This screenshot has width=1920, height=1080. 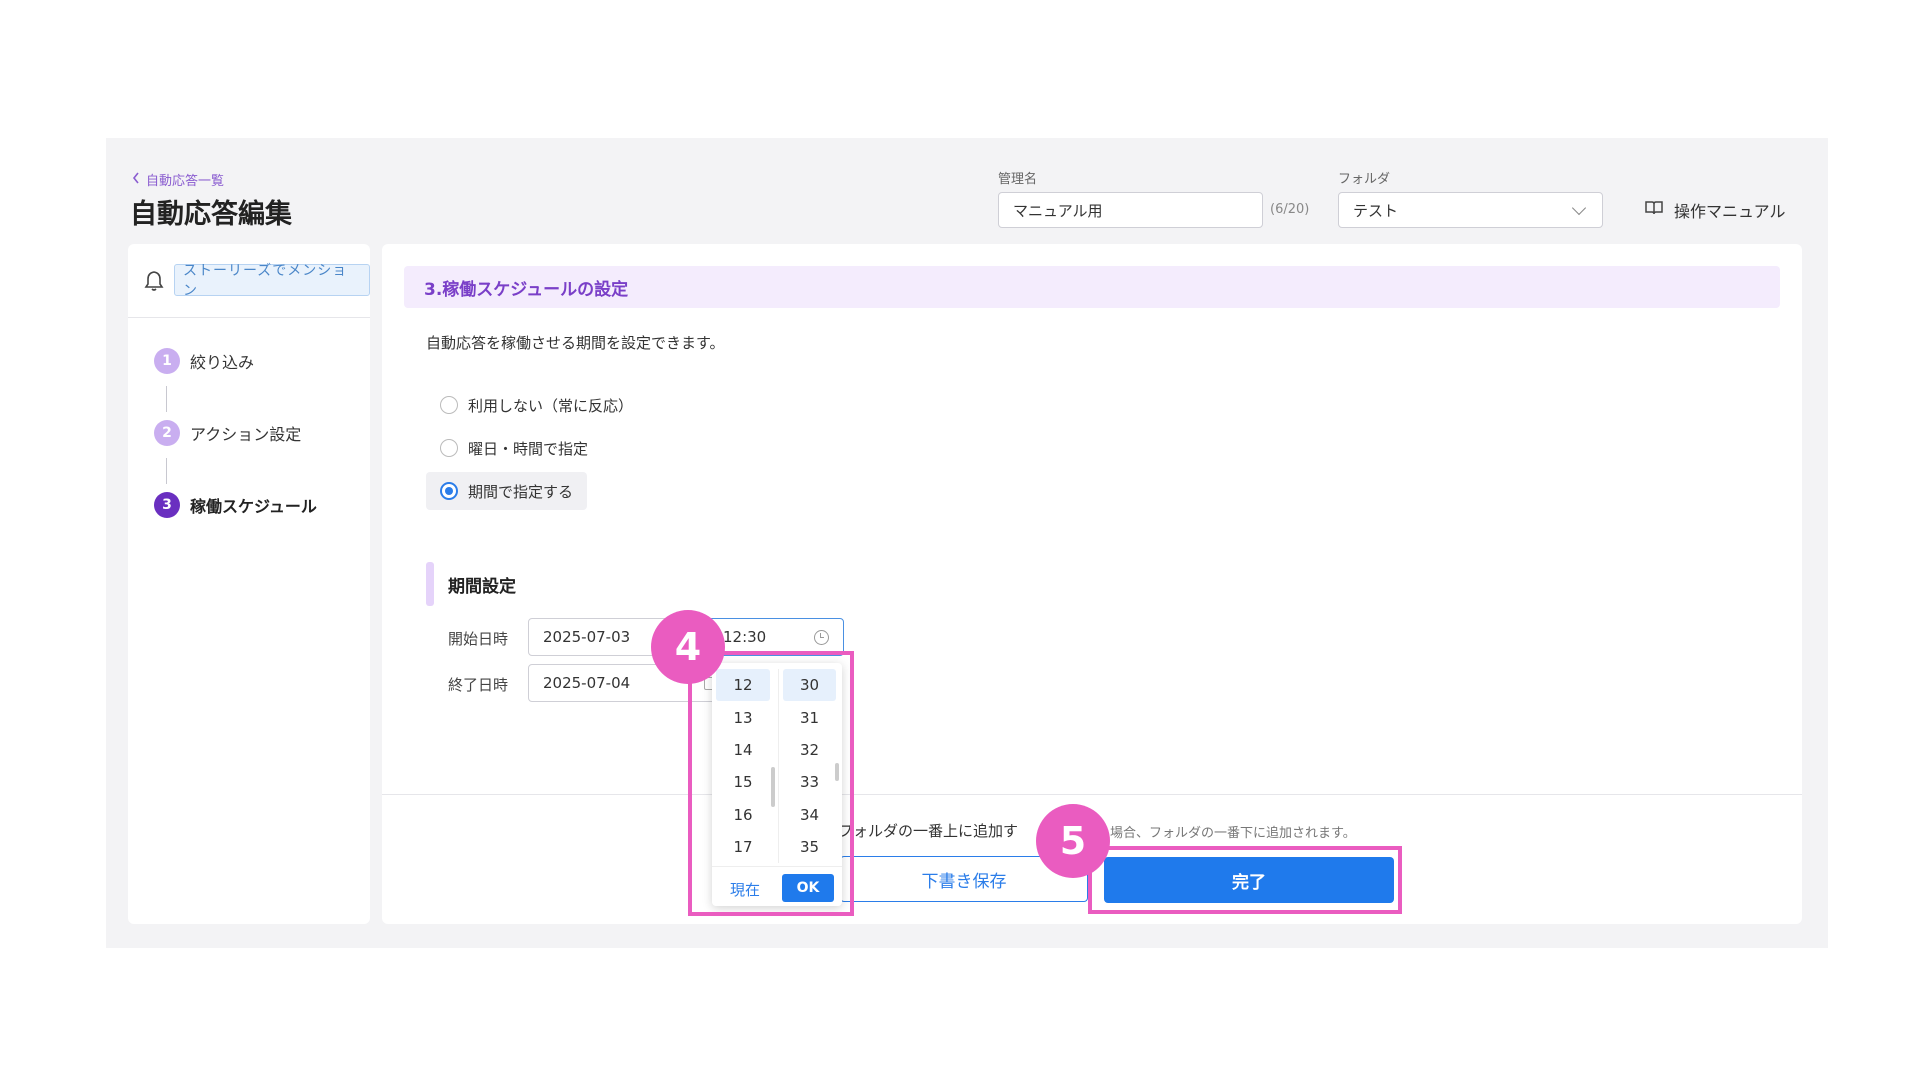 I want to click on sidebar: ストーリーズでメンション 1 絞り込み 2 アクション設定 3 稼働スケジュール, so click(x=249, y=584).